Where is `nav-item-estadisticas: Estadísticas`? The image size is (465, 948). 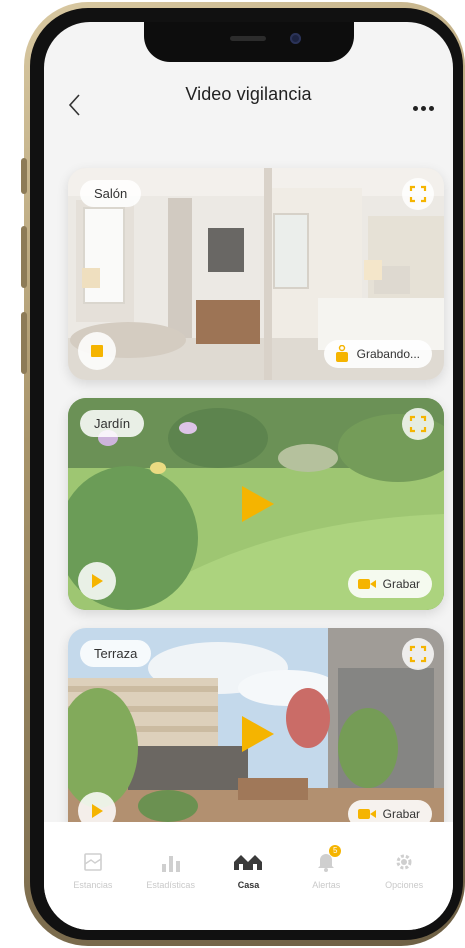
nav-item-estadisticas: Estadísticas is located at coordinates (171, 876).